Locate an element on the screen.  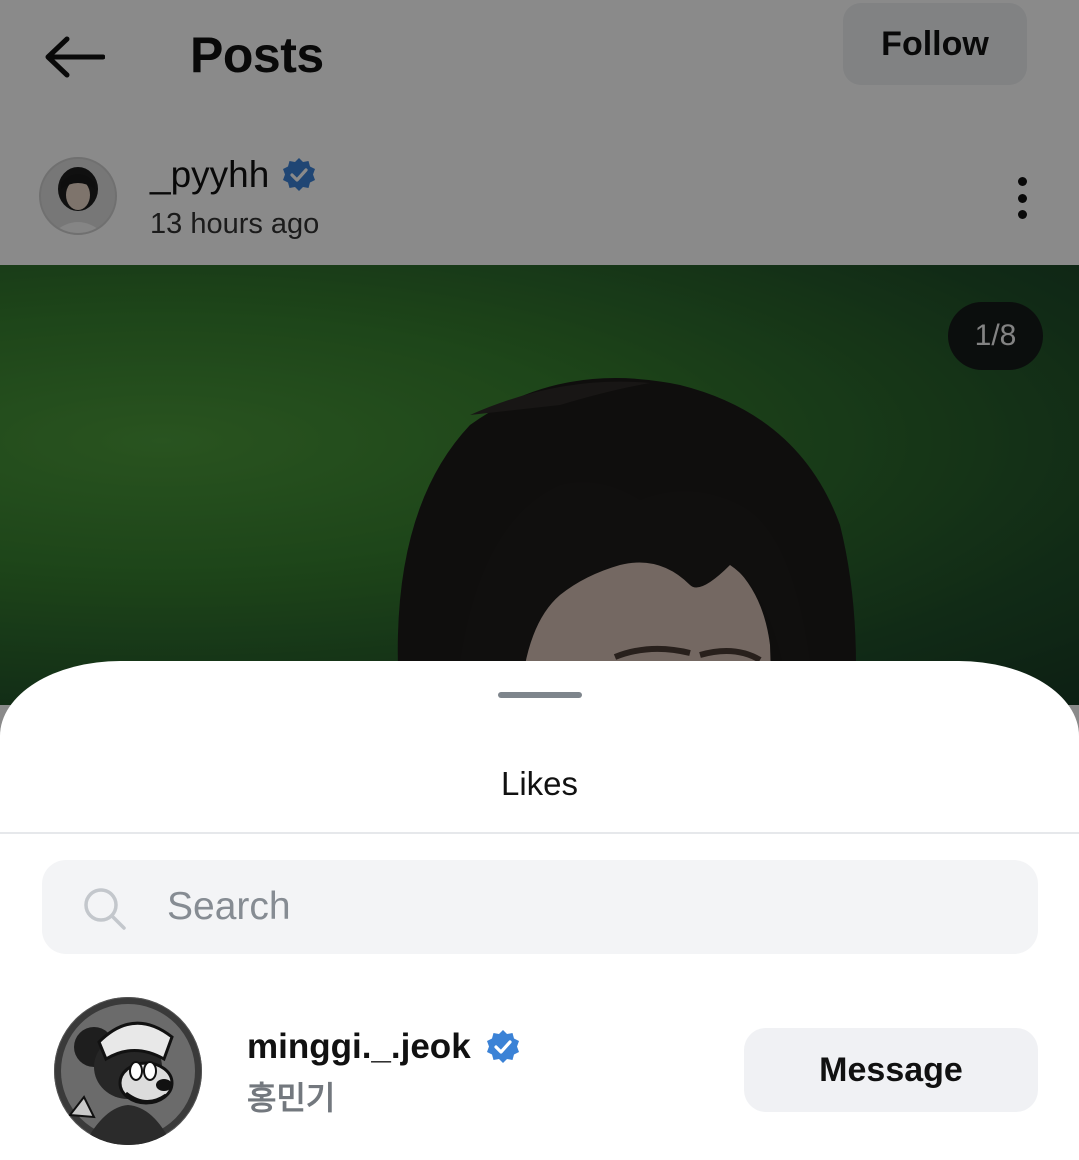
search-bar is located at coordinates (540, 907).